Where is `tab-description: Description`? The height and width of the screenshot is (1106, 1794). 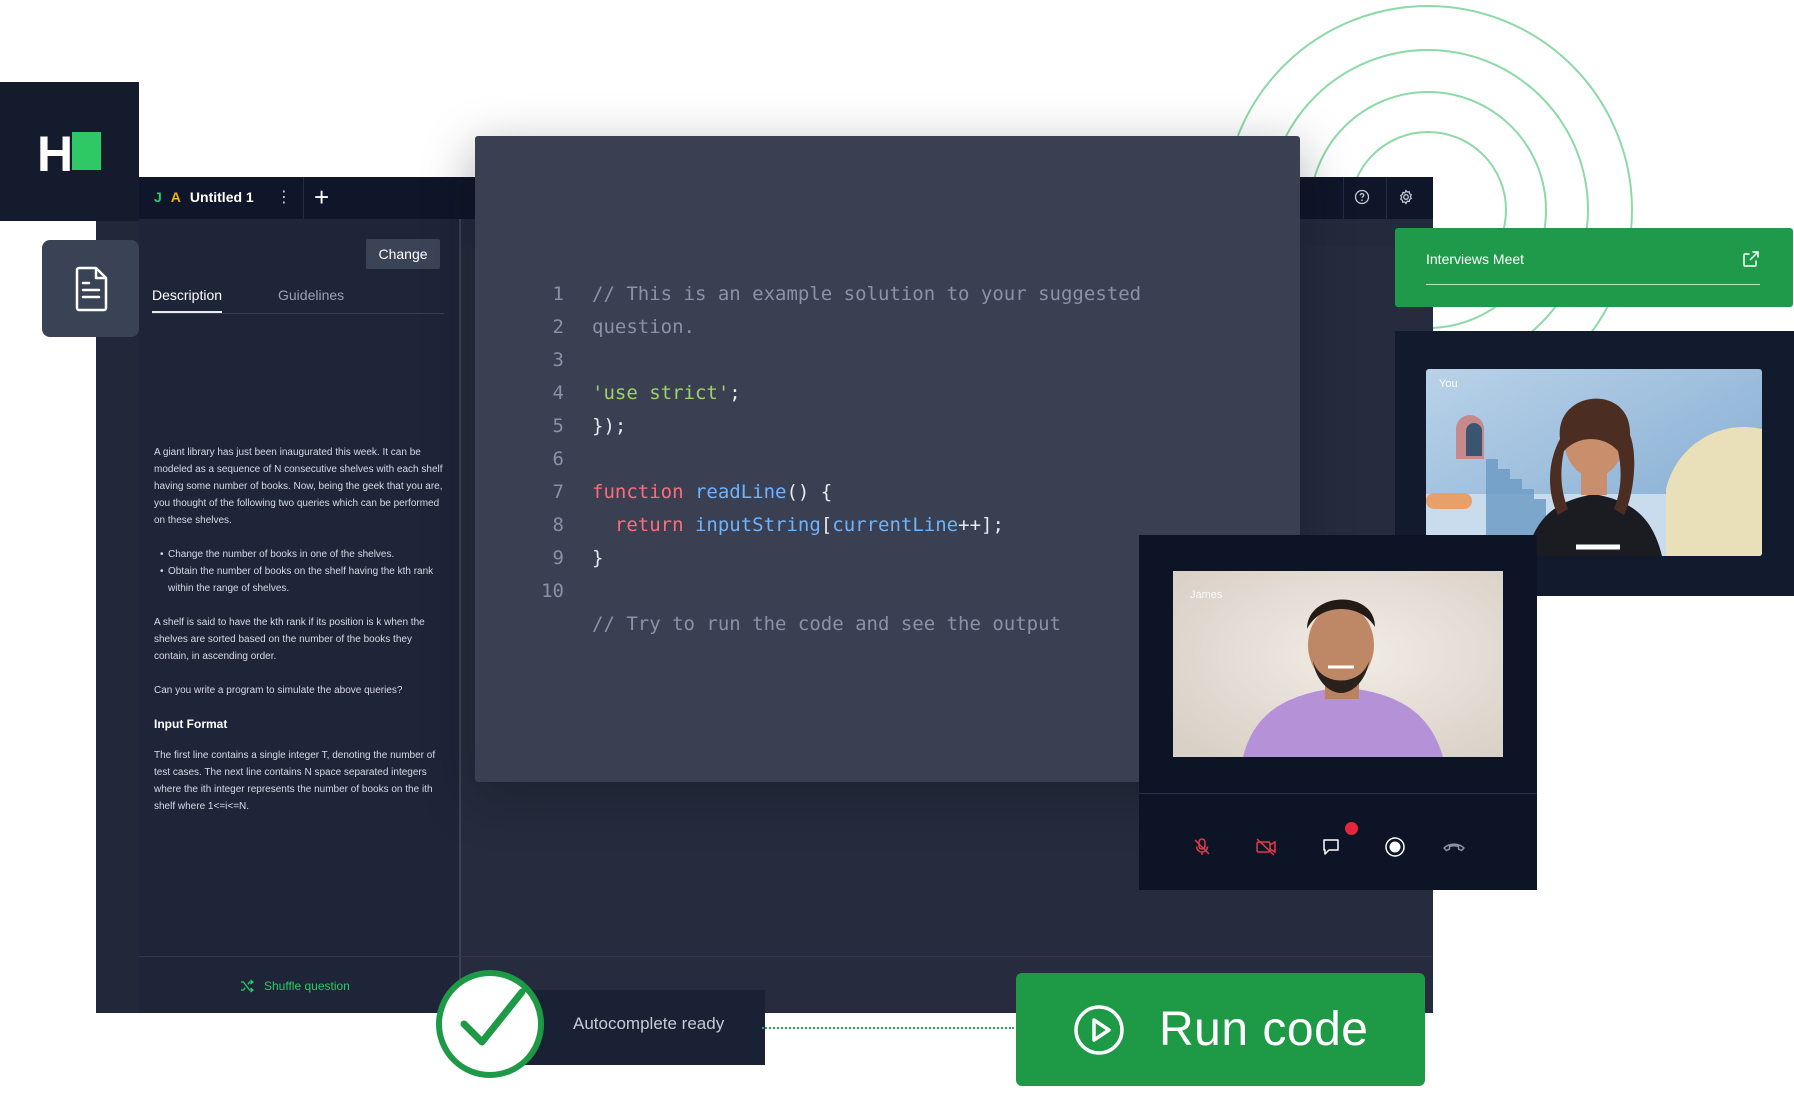 tab-description: Description is located at coordinates (187, 295).